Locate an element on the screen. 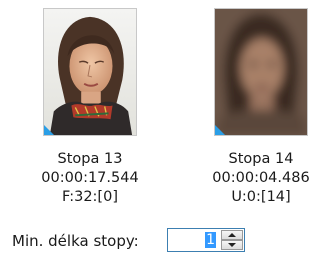  spin-buttons is located at coordinates (232, 240).